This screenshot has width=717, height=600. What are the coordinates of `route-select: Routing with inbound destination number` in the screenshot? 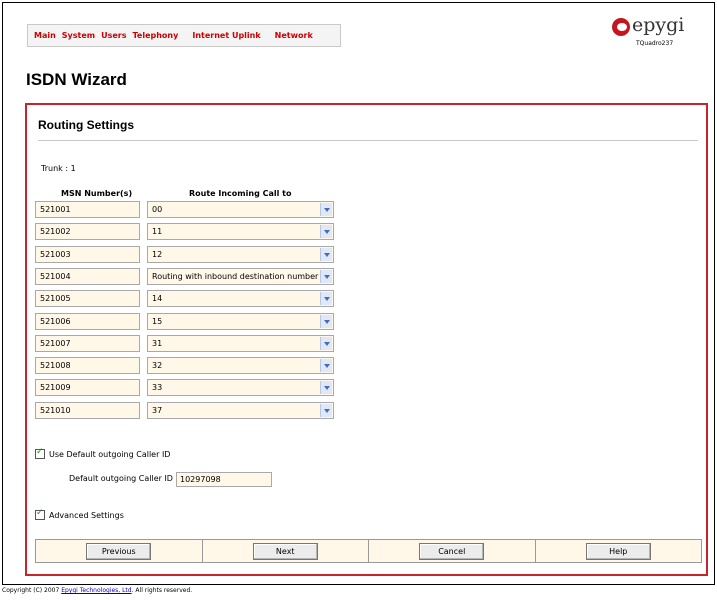 It's located at (240, 276).